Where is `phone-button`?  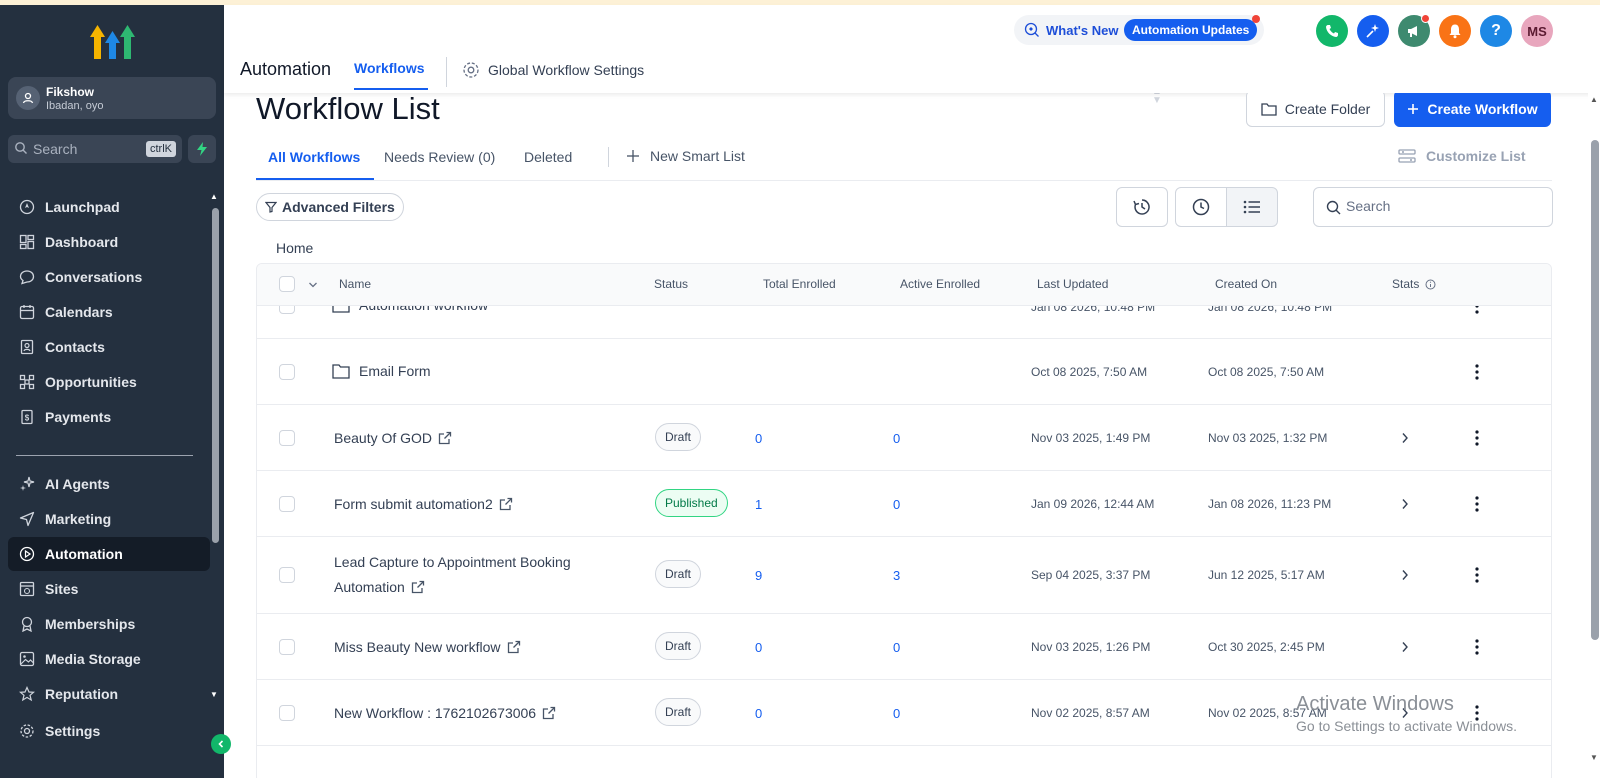
phone-button is located at coordinates (1332, 31).